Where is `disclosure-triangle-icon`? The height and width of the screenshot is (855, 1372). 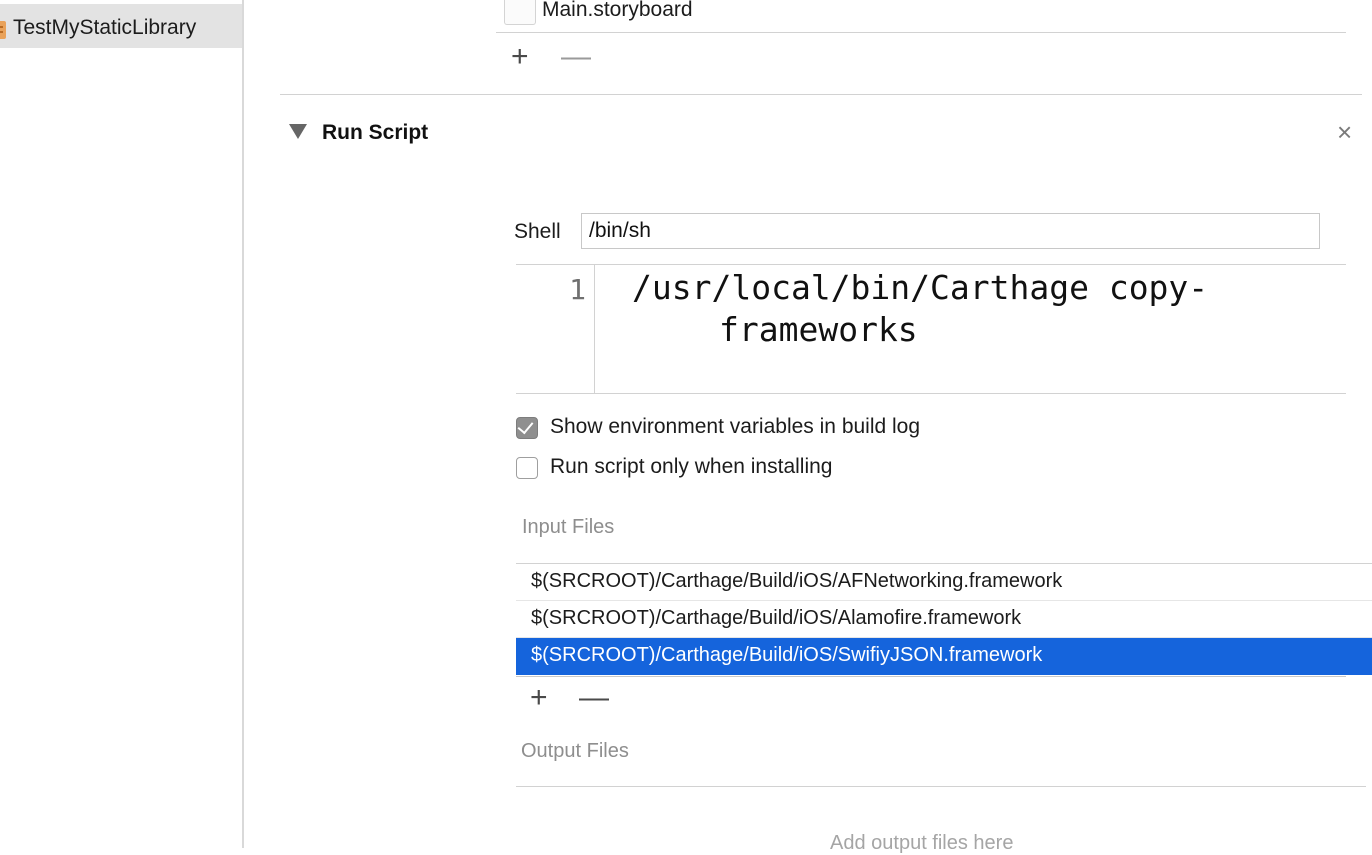
disclosure-triangle-icon is located at coordinates (298, 131).